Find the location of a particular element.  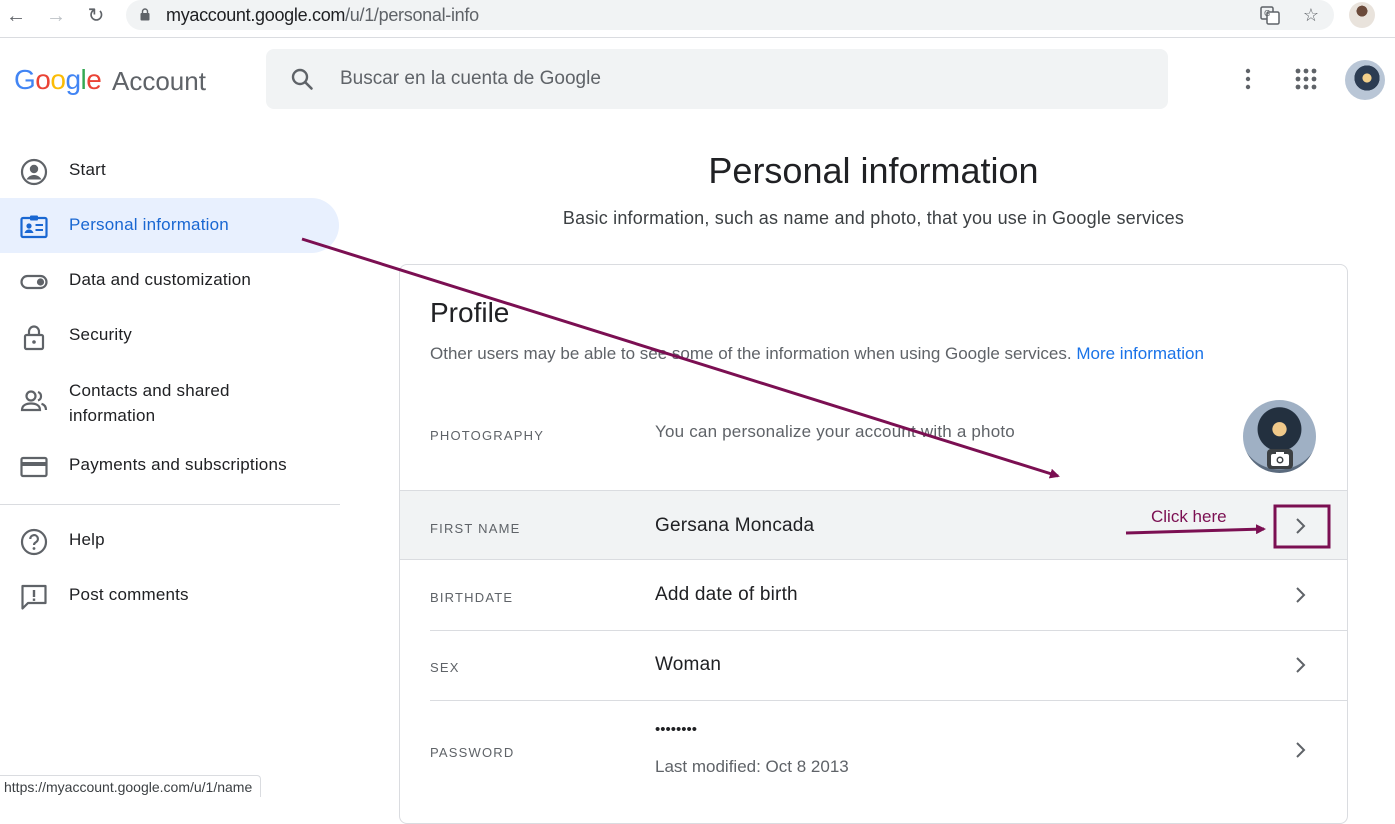

product-name: Account is located at coordinates (159, 81).